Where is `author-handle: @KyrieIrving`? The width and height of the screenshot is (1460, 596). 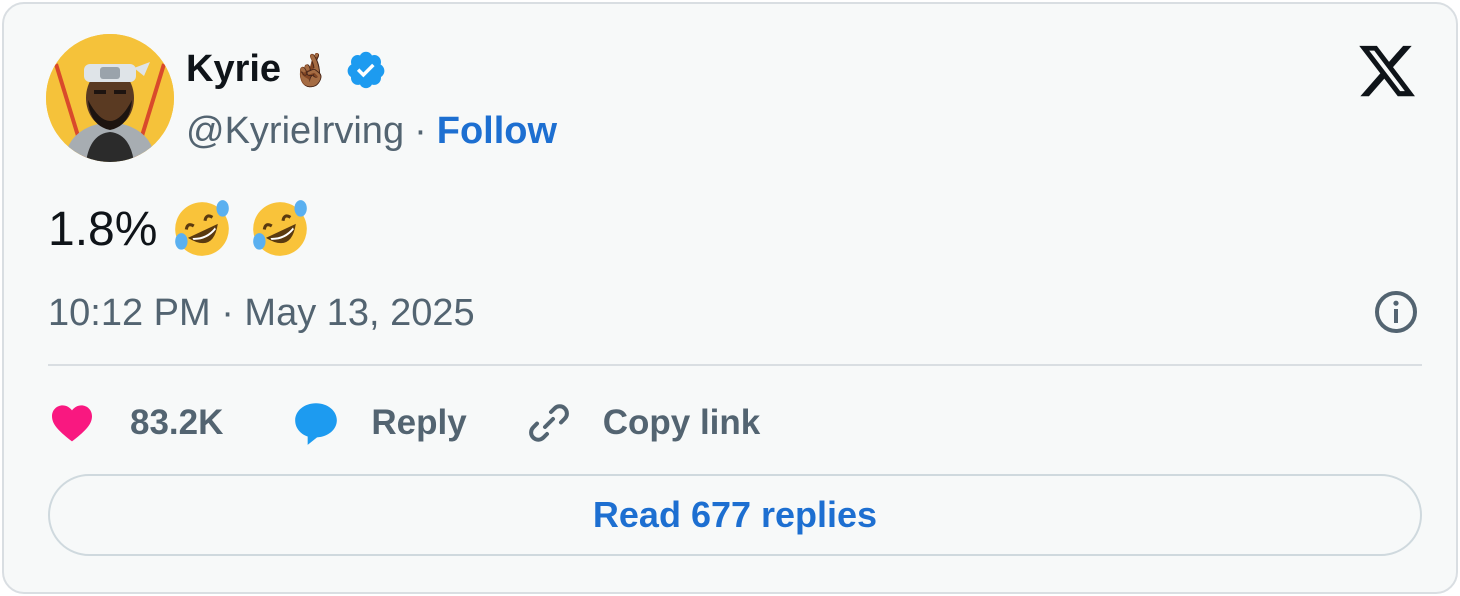 author-handle: @KyrieIrving is located at coordinates (295, 131).